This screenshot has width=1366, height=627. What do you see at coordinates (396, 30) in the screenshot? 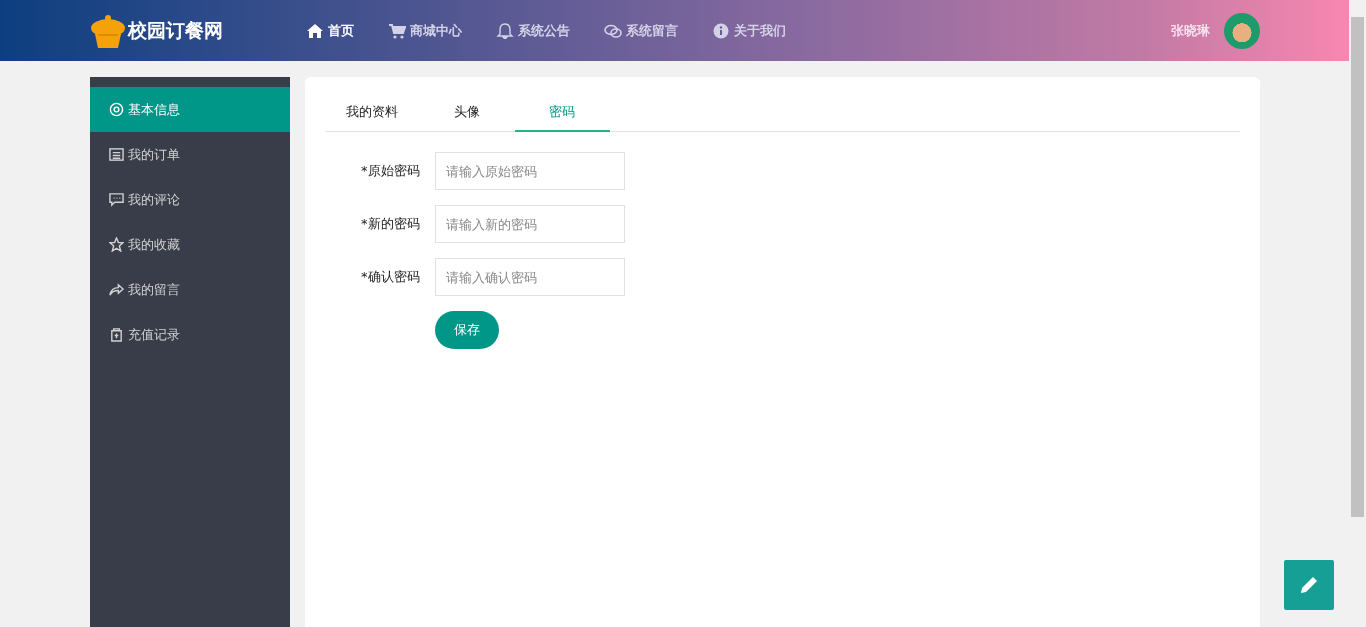
I see `cart-icon` at bounding box center [396, 30].